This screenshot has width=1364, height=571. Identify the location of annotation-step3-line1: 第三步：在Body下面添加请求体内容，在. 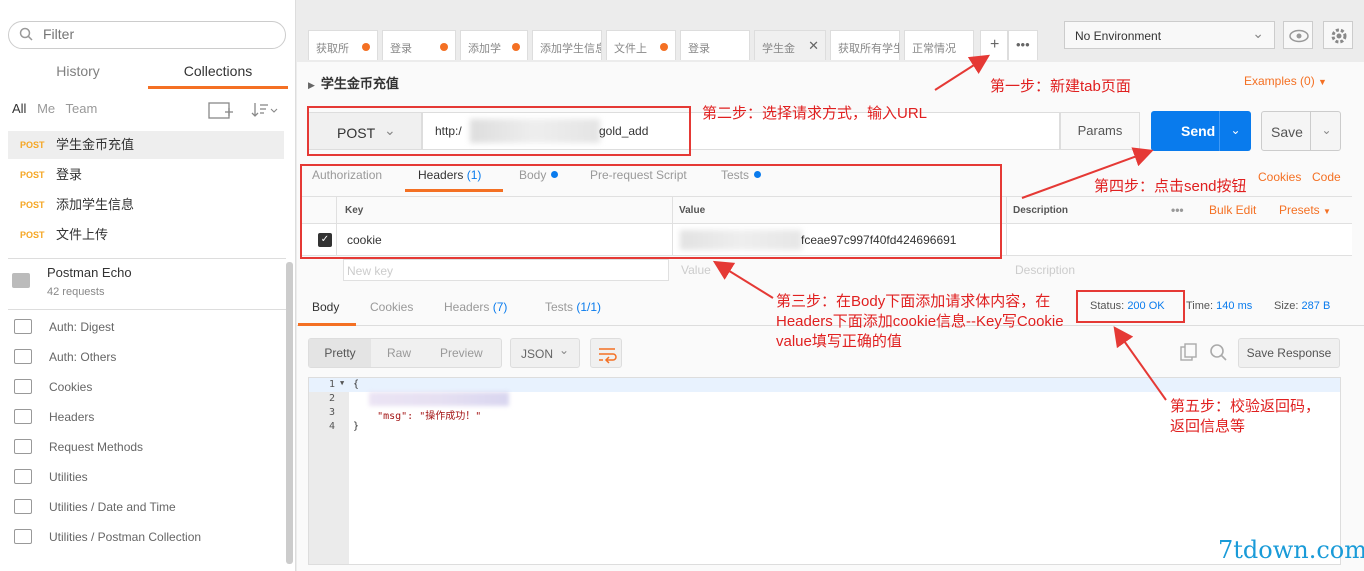
(913, 301).